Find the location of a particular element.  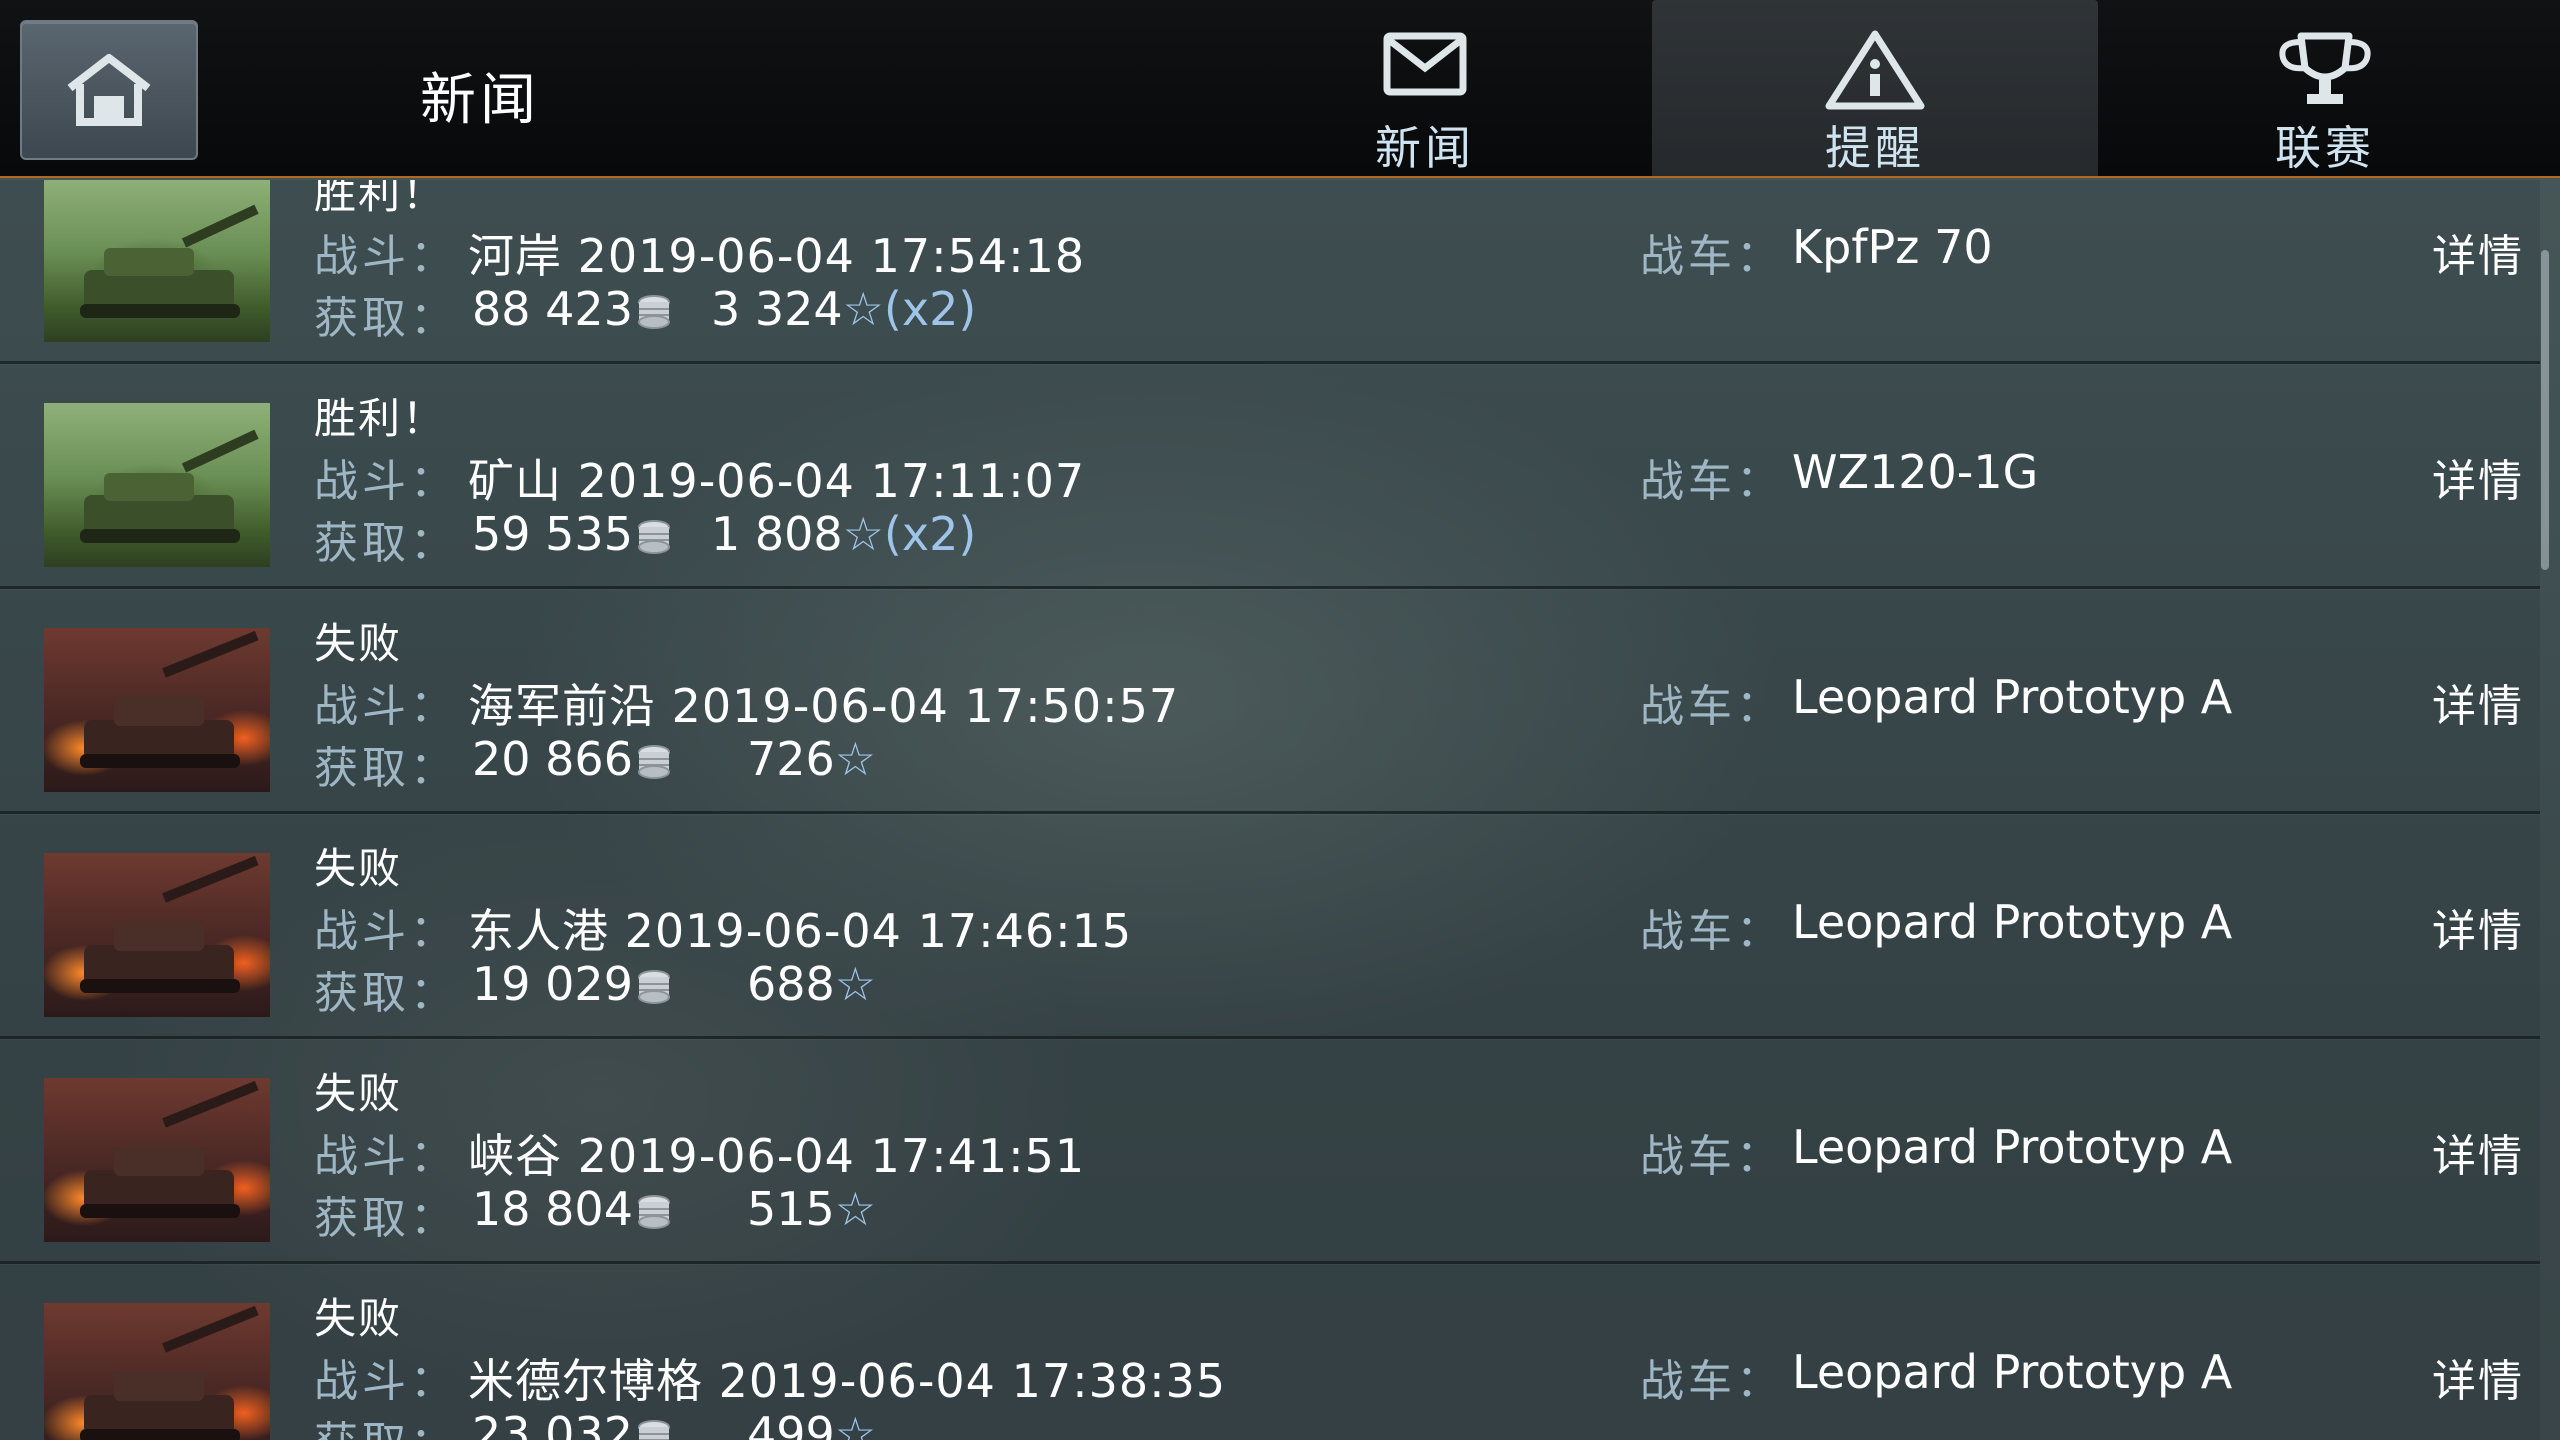

warning-icon is located at coordinates (1875, 70).